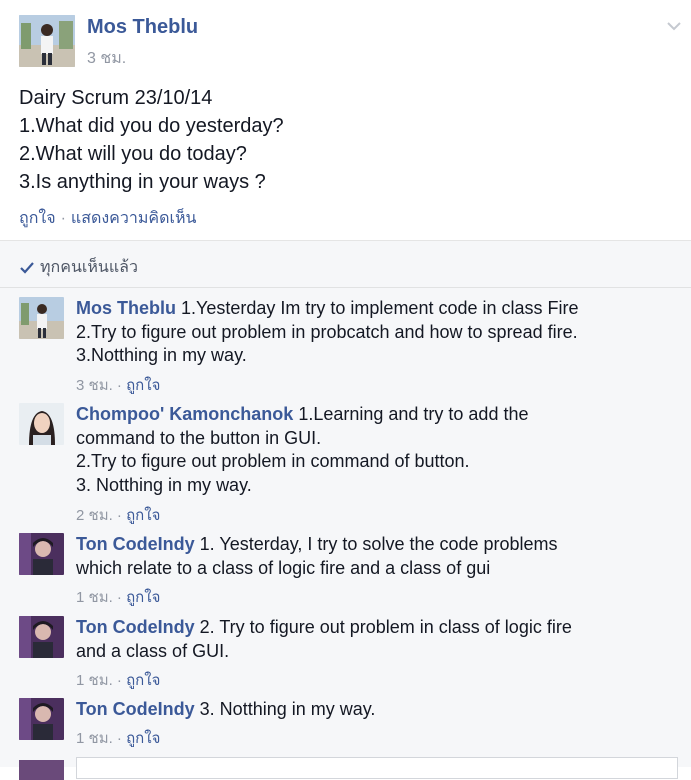  I want to click on comment-meta: 3 ชม. · ถูกใจ, so click(118, 385).